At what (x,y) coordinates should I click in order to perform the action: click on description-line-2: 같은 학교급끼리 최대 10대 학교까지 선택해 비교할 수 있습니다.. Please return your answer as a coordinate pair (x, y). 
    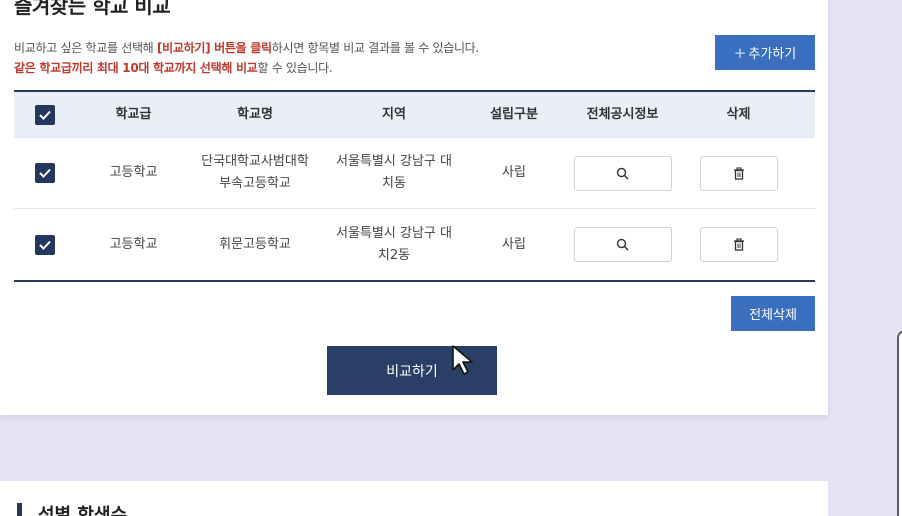
    Looking at the image, I should click on (173, 68).